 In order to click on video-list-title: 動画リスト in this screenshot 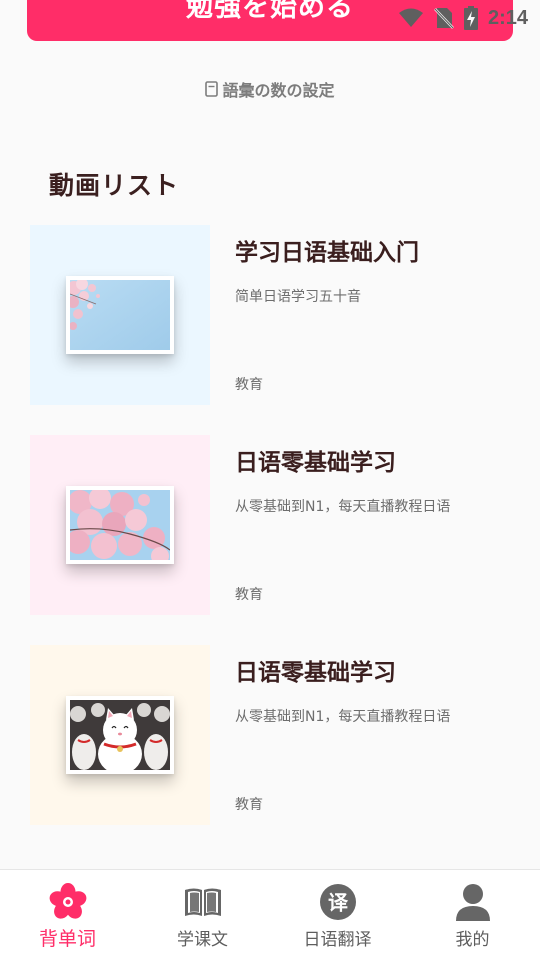, I will do `click(114, 185)`.